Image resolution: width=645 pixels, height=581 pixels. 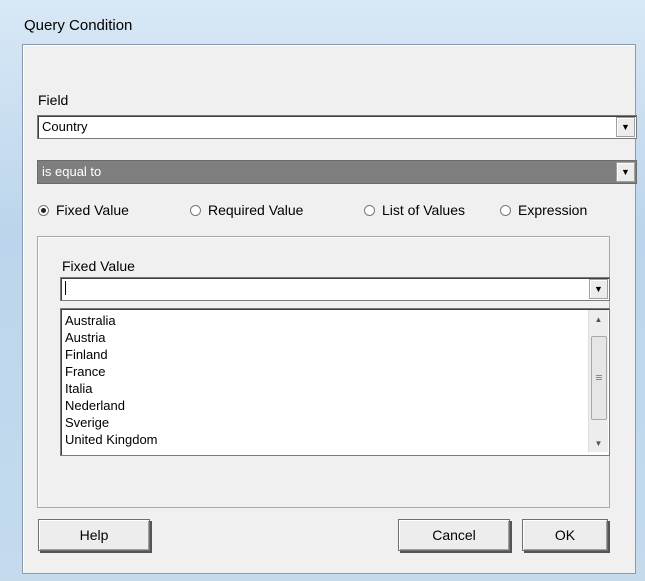 I want to click on list-item: Nederland, so click(x=95, y=405).